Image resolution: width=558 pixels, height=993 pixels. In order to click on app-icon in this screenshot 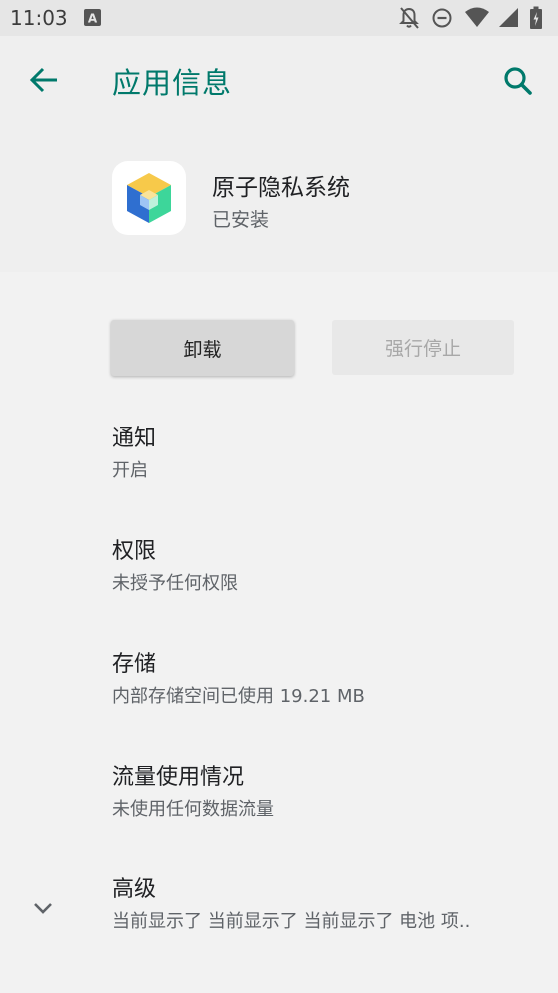, I will do `click(149, 198)`.